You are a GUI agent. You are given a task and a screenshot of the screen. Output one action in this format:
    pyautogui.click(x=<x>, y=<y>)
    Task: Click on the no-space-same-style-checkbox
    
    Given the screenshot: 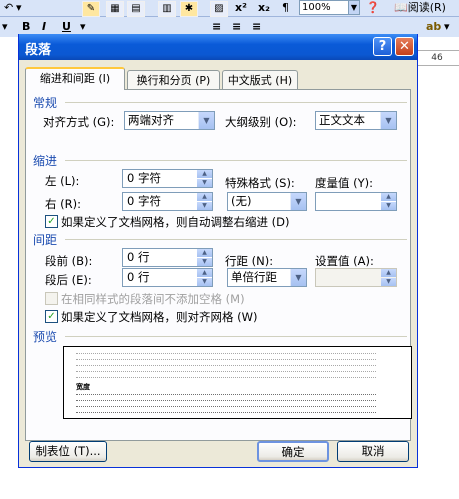 What is the action you would take?
    pyautogui.click(x=51, y=298)
    